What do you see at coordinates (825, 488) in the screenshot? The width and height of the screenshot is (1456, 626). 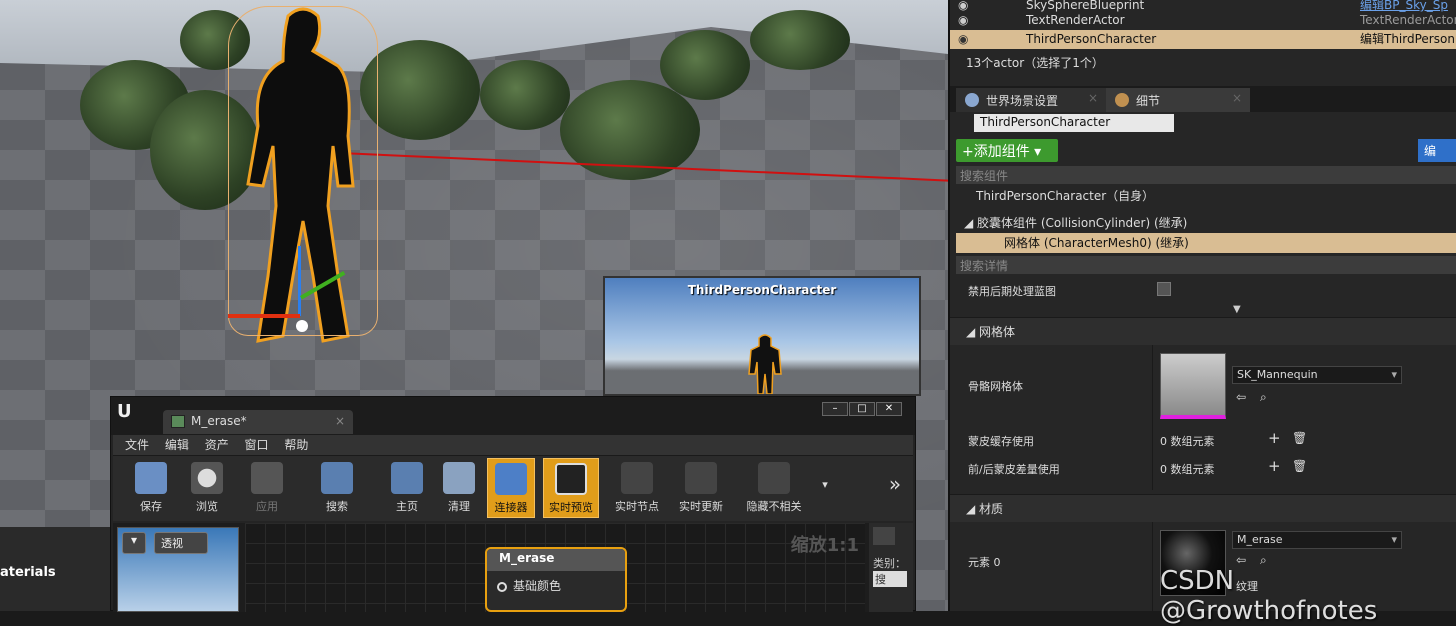 I see `toolbar-dropdown-icon: ▾` at bounding box center [825, 488].